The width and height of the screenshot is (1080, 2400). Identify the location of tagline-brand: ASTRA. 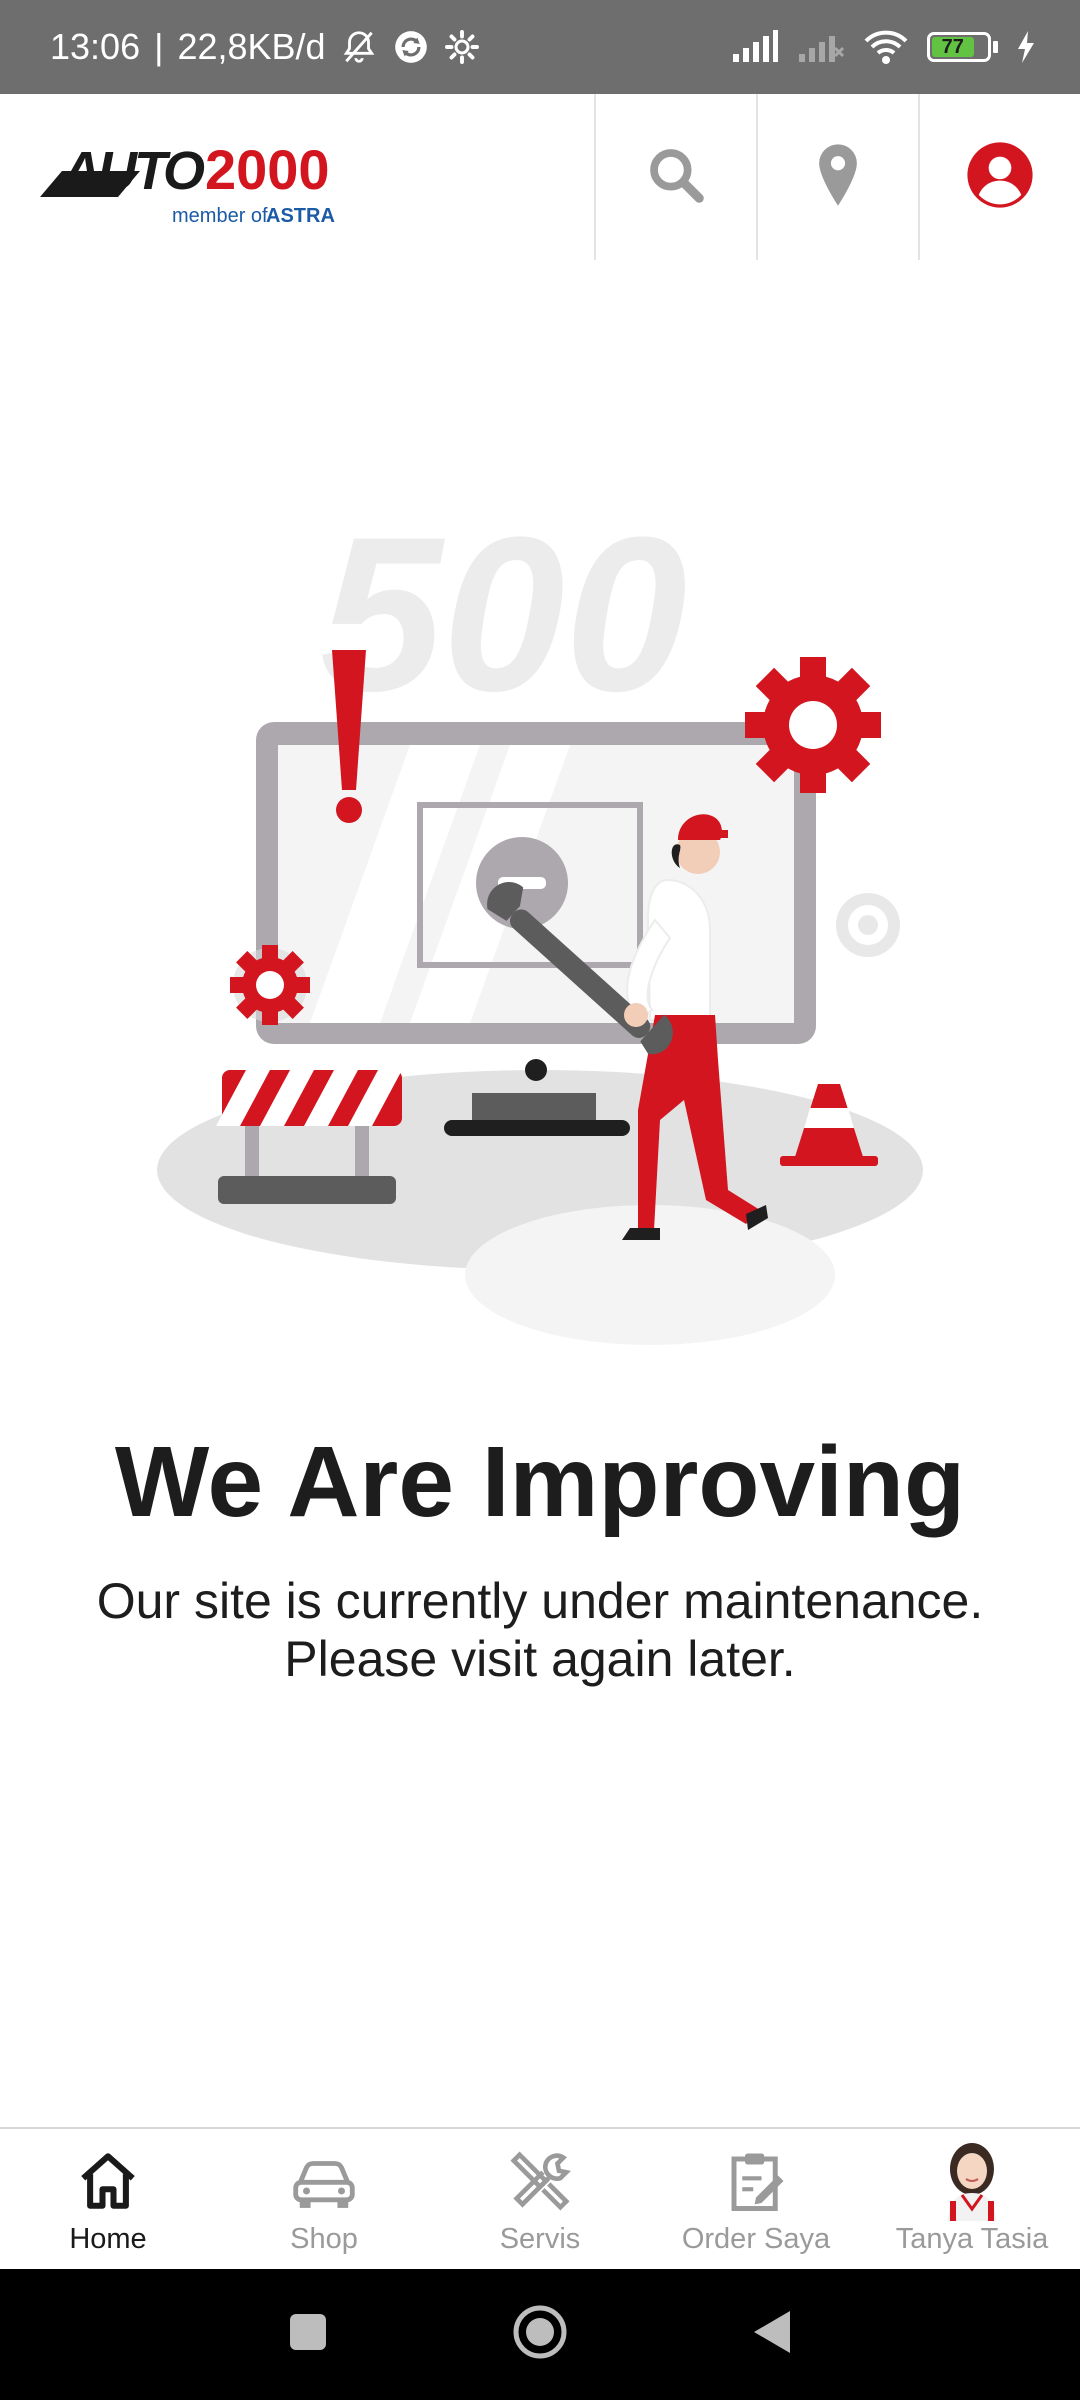
(300, 215).